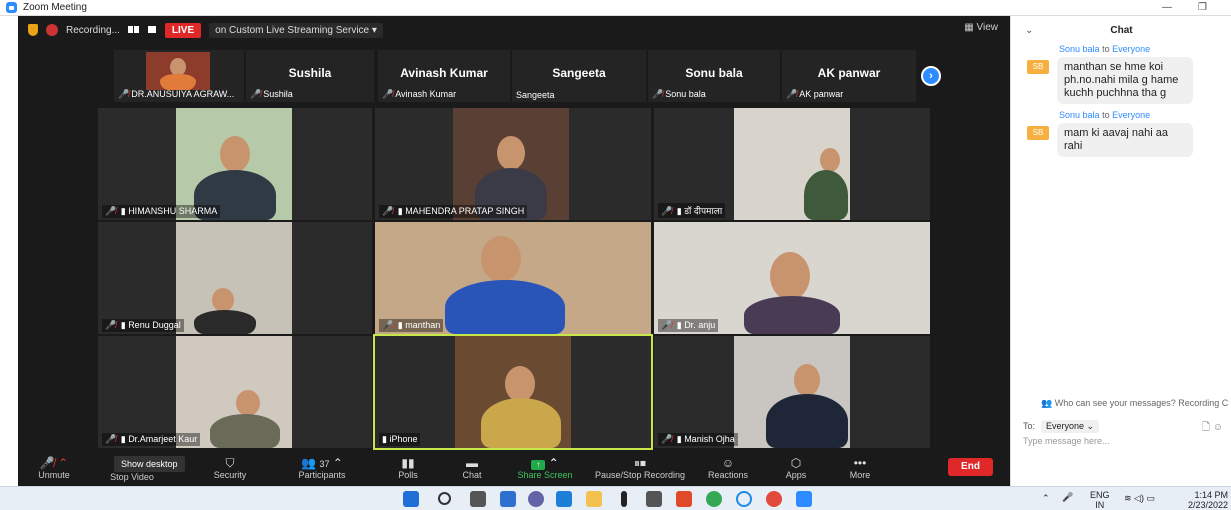  I want to click on people-icon: 👥, so click(1048, 403).